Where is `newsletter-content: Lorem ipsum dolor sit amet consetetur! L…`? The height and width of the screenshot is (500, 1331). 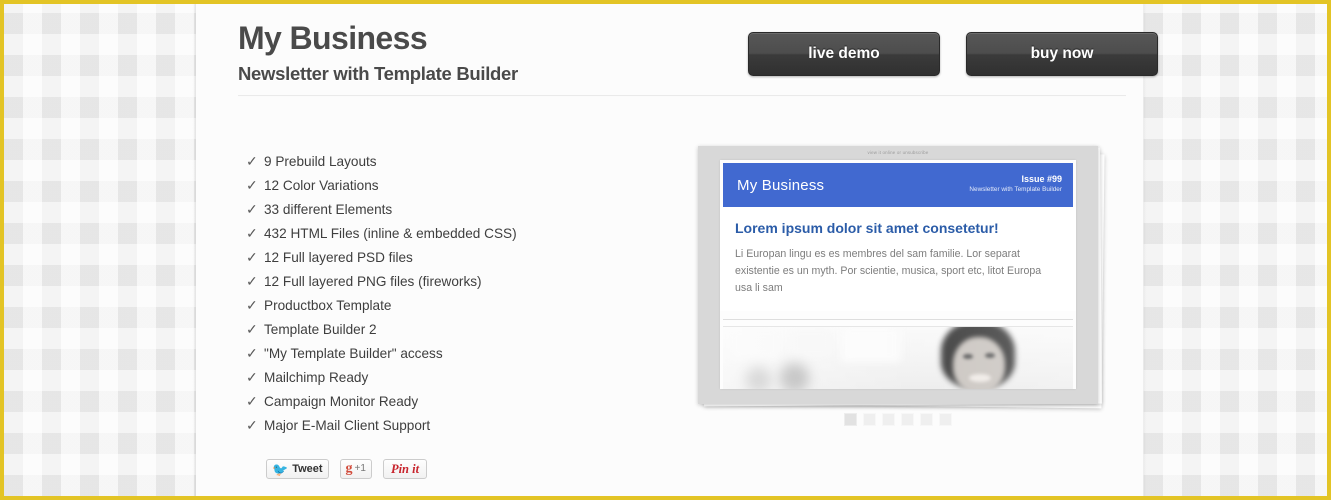
newsletter-content: Lorem ipsum dolor sit amet consetetur! L… is located at coordinates (898, 259).